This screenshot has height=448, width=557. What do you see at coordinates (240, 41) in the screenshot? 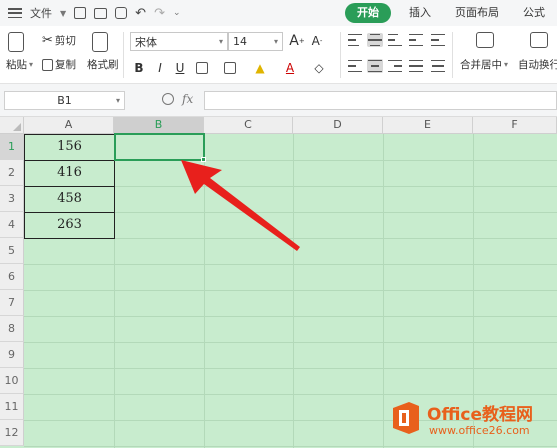
I see `font-size-value: 14` at bounding box center [240, 41].